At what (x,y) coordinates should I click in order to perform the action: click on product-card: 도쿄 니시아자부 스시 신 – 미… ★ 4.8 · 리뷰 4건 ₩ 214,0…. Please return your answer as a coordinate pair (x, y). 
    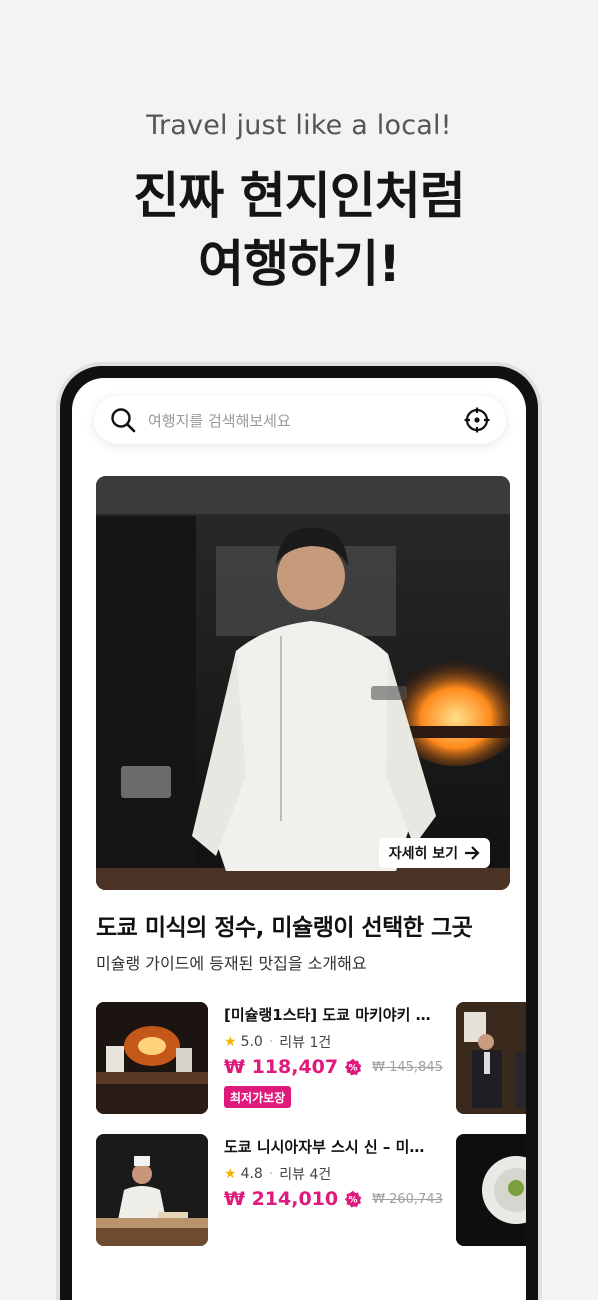
    Looking at the image, I should click on (286, 1190).